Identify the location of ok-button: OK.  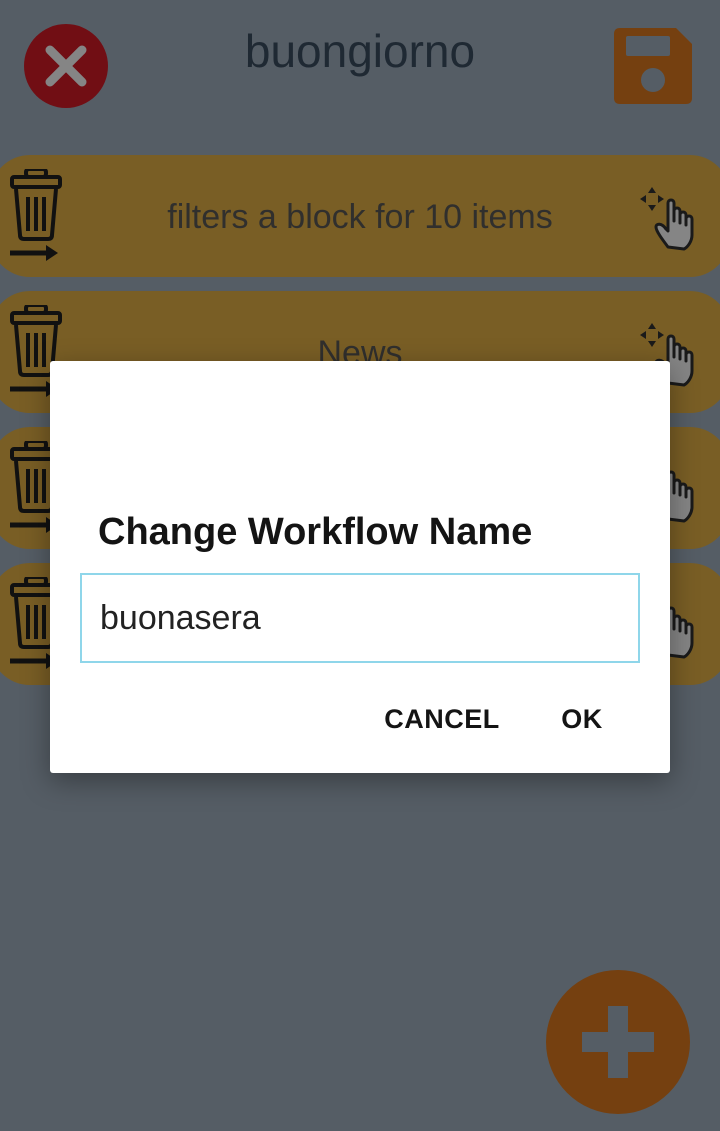
(582, 719).